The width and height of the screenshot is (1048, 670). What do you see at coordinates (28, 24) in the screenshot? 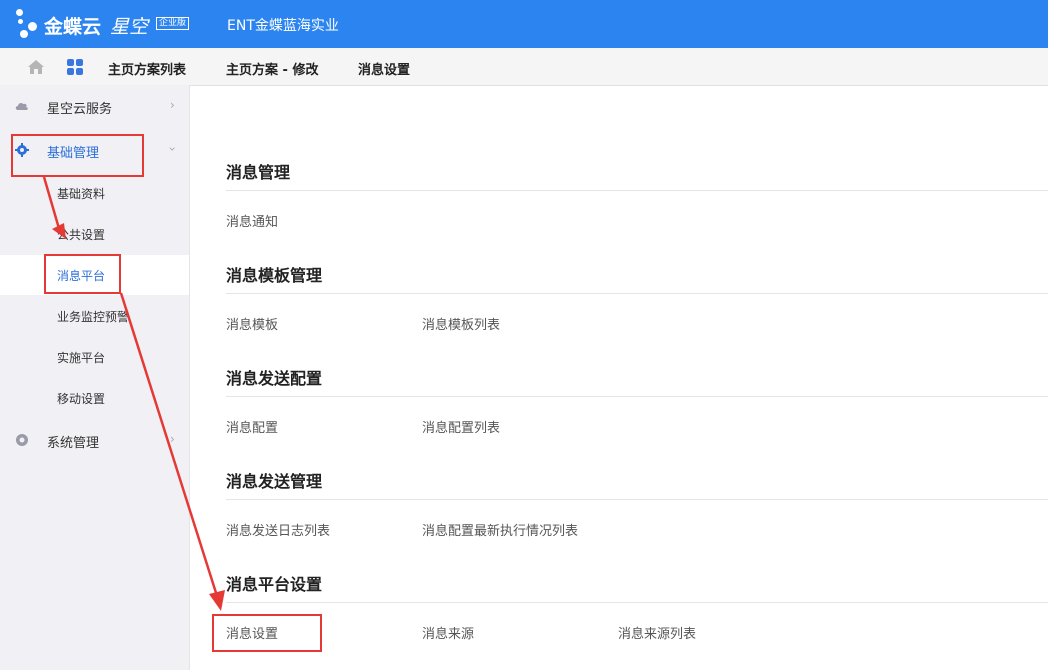
I see `logo-dots-icon` at bounding box center [28, 24].